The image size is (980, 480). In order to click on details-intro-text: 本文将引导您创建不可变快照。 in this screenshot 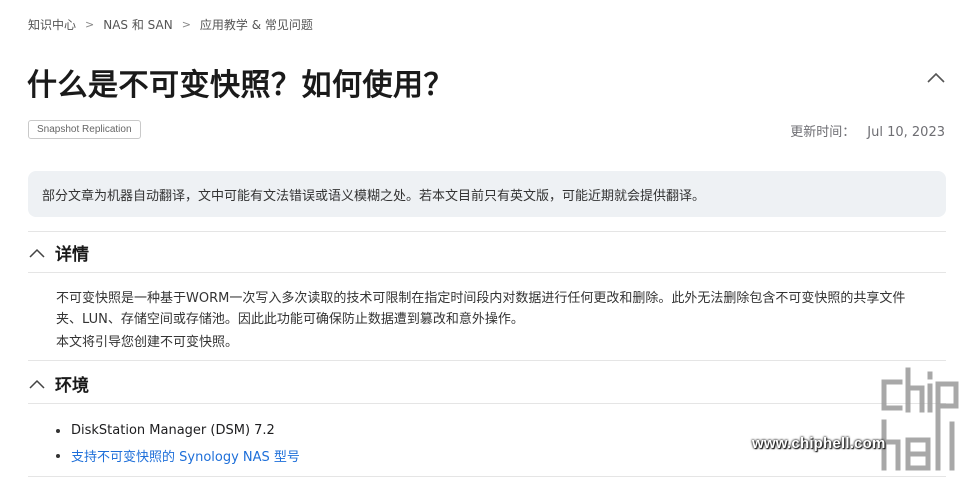, I will do `click(147, 342)`.